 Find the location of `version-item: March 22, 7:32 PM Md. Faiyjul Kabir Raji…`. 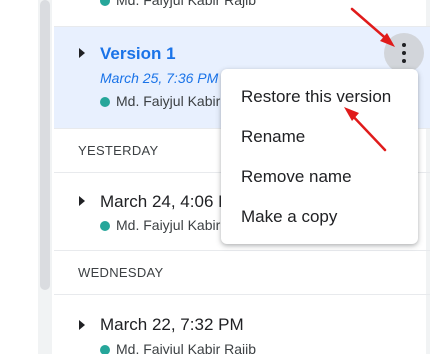

version-item: March 22, 7:32 PM Md. Faiyjul Kabir Raji… is located at coordinates (242, 324).